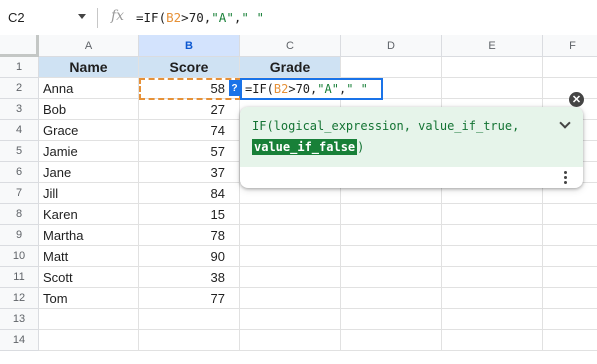 The width and height of the screenshot is (597, 364). I want to click on cell-f8, so click(570, 214).